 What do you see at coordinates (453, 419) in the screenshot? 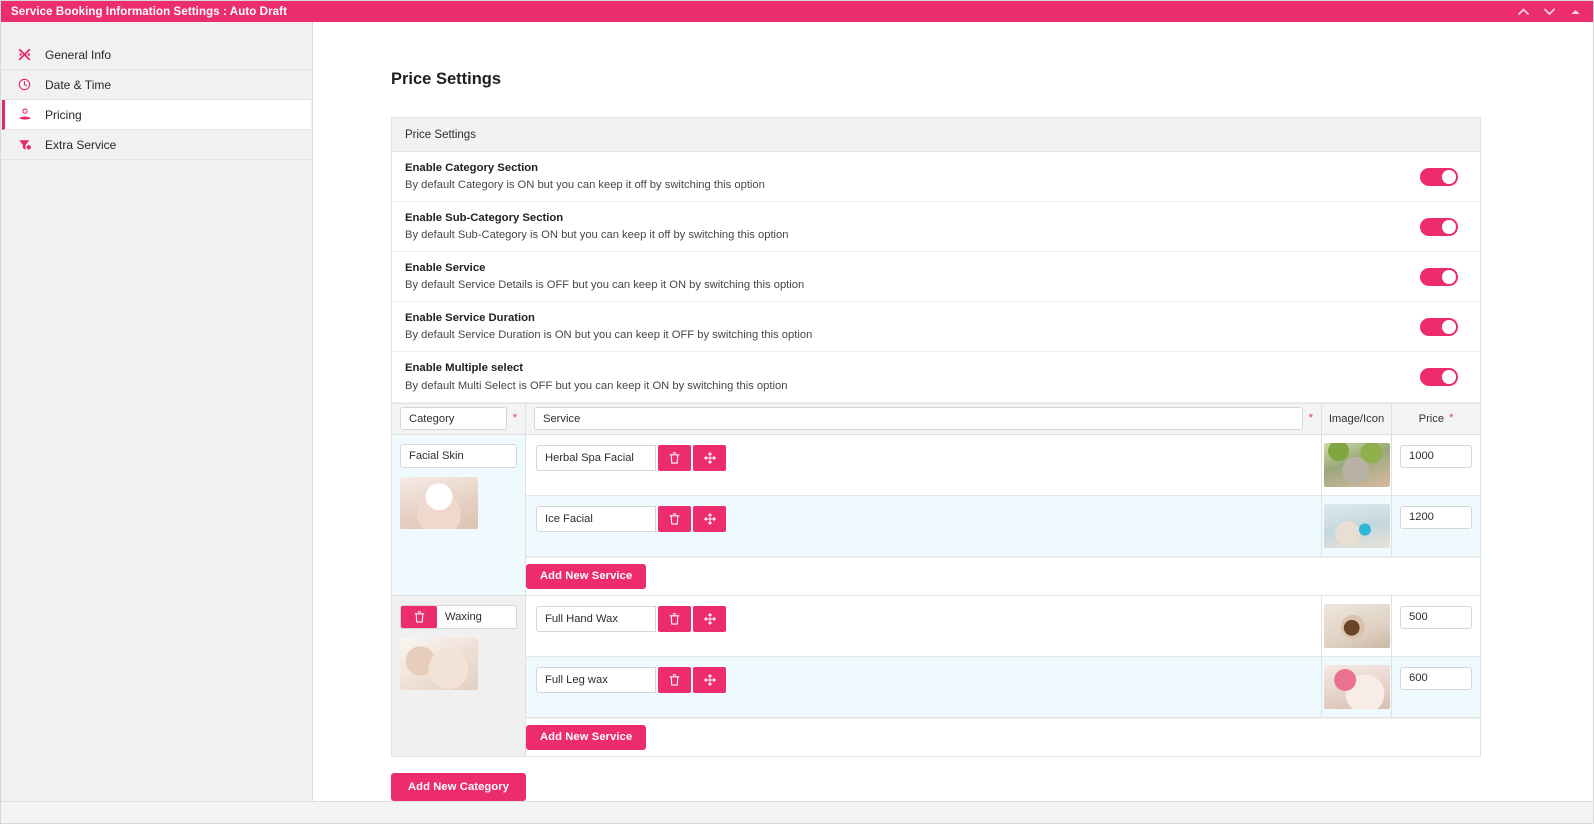
I see `category-header-input: Category` at bounding box center [453, 419].